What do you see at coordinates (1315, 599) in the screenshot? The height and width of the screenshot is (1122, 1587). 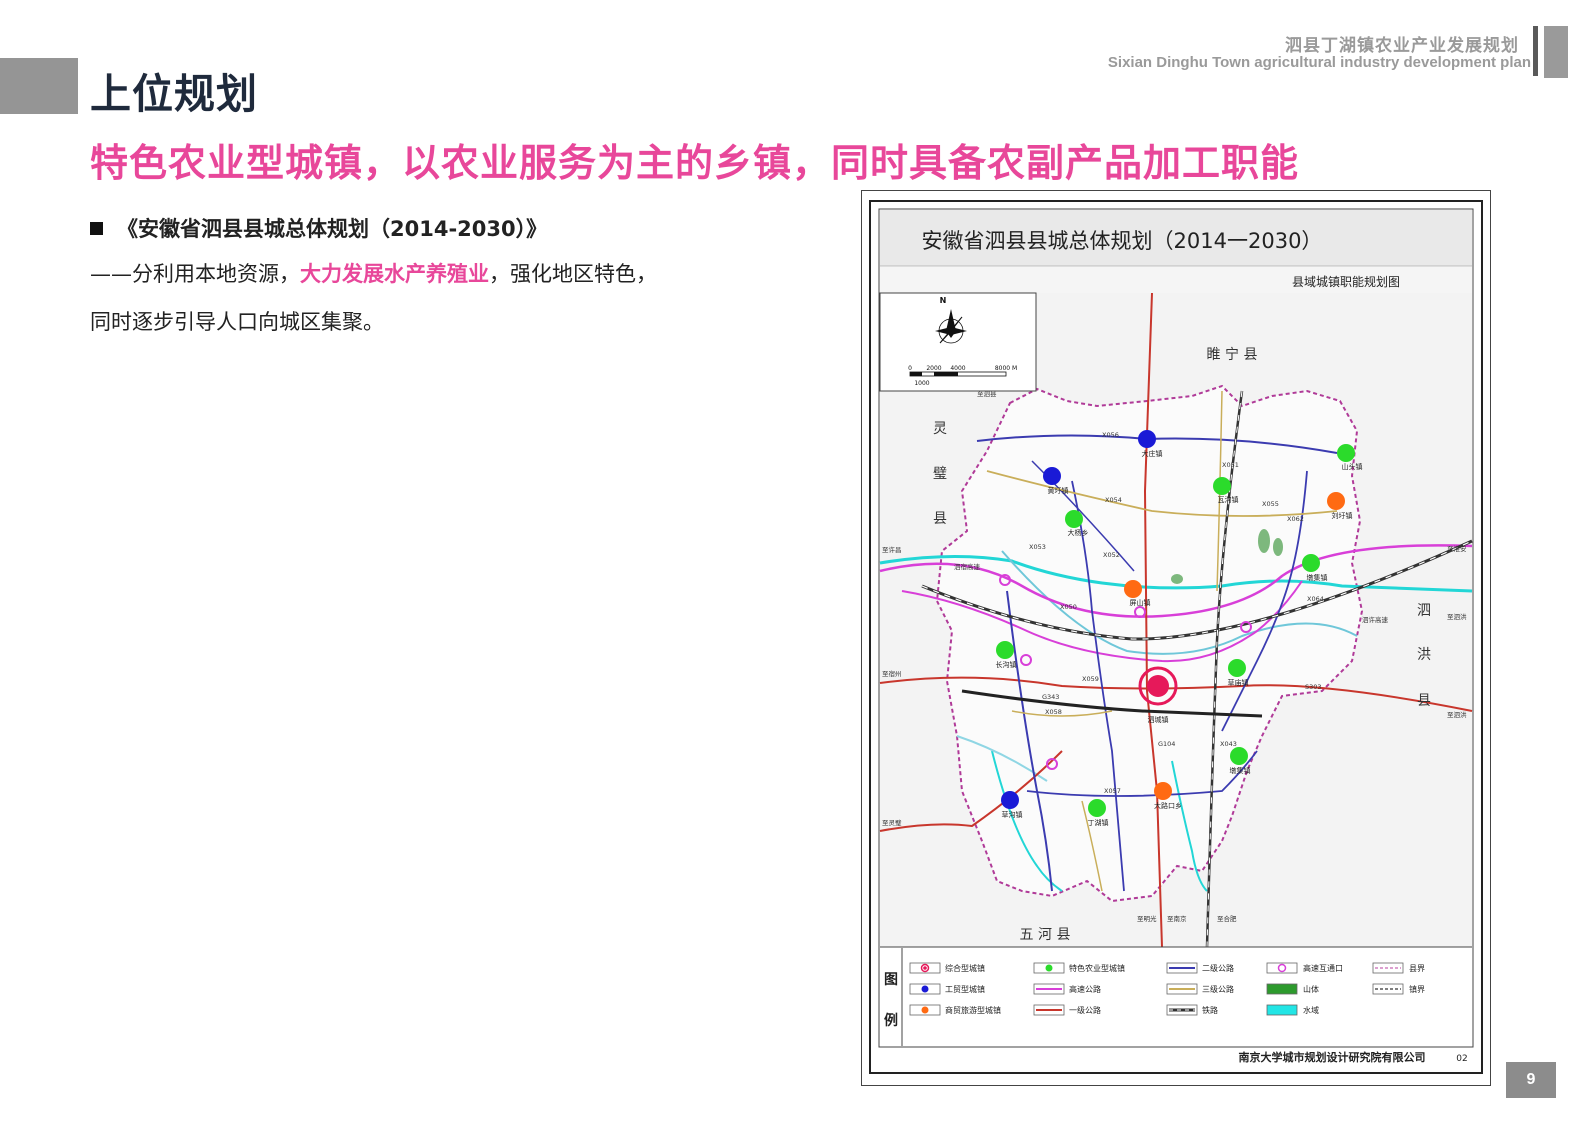 I see `svg-text: X064` at bounding box center [1315, 599].